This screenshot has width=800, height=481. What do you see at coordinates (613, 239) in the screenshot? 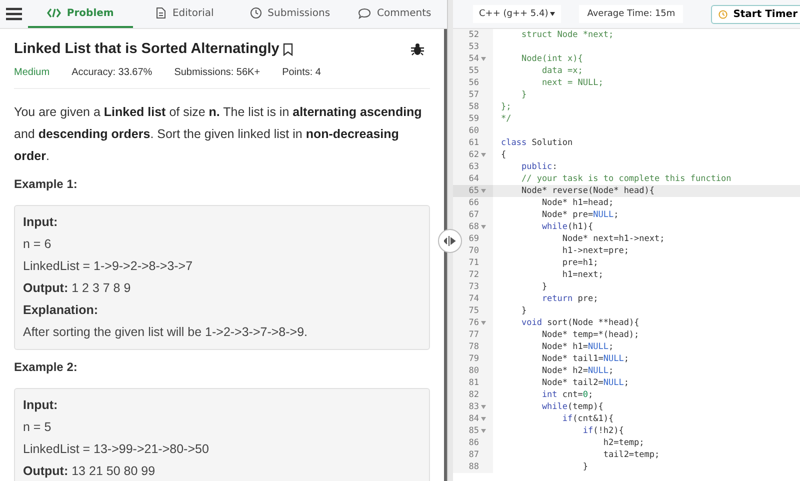
I see `code-line: Node* next=h1->next;` at bounding box center [613, 239].